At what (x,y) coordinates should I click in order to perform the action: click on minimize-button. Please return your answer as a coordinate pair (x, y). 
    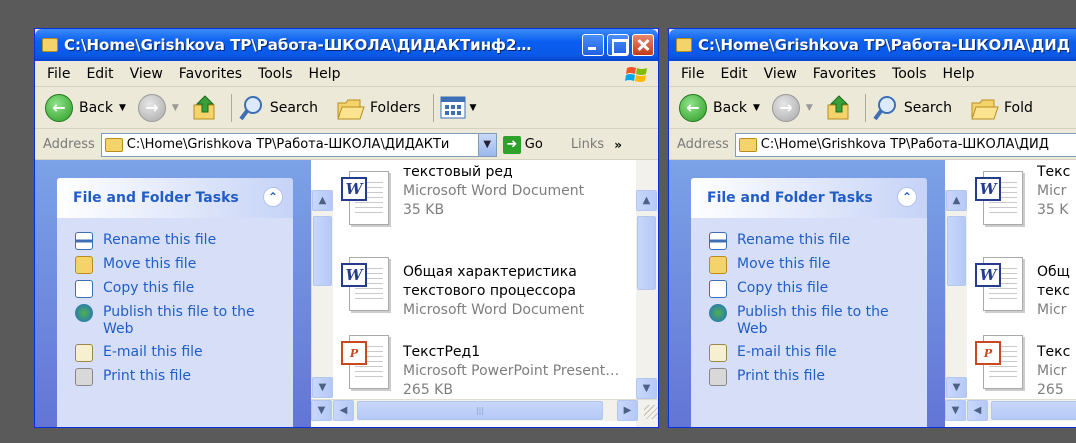
    Looking at the image, I should click on (593, 45).